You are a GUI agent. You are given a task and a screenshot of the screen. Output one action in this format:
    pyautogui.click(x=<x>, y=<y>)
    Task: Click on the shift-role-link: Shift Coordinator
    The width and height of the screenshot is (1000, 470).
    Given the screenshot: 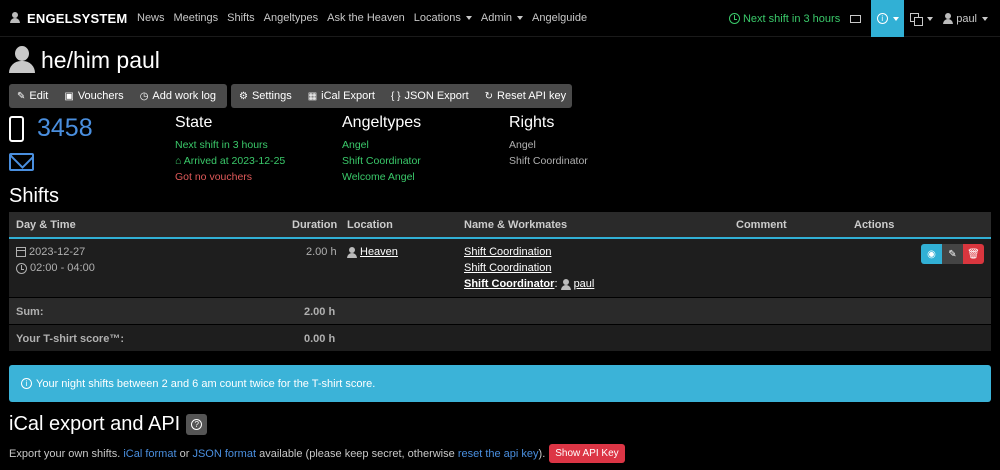 What is the action you would take?
    pyautogui.click(x=509, y=284)
    